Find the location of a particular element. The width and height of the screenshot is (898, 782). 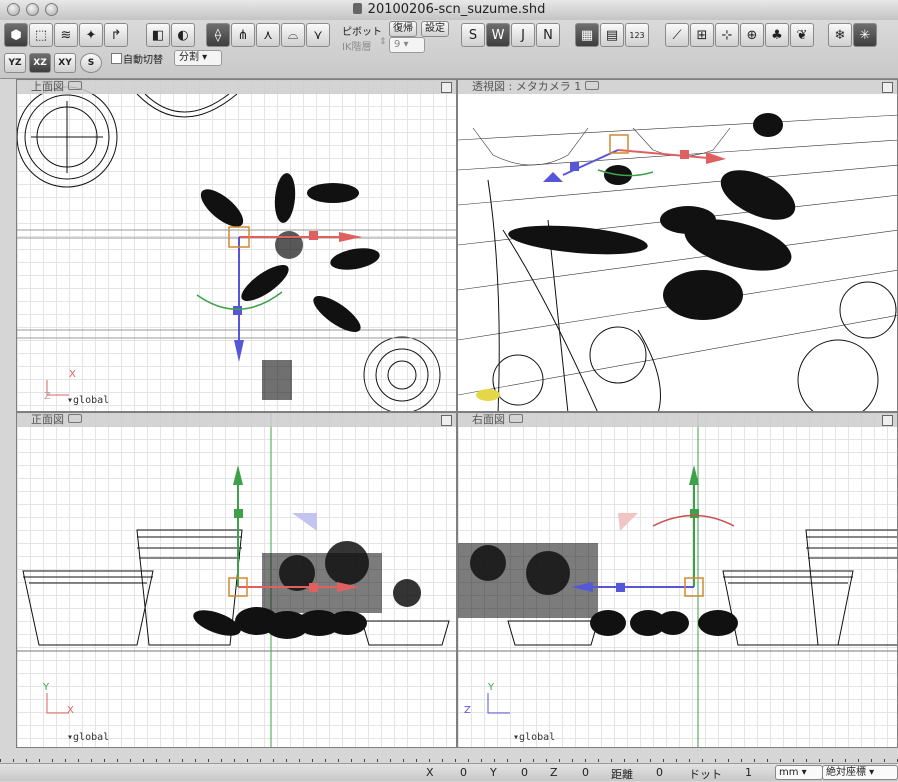

align-icon: ⟋ is located at coordinates (677, 35).